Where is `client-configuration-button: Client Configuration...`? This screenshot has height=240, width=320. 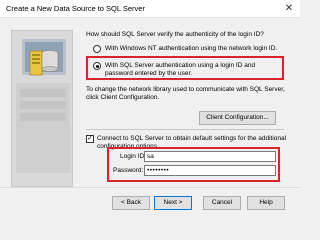 client-configuration-button: Client Configuration... is located at coordinates (237, 118).